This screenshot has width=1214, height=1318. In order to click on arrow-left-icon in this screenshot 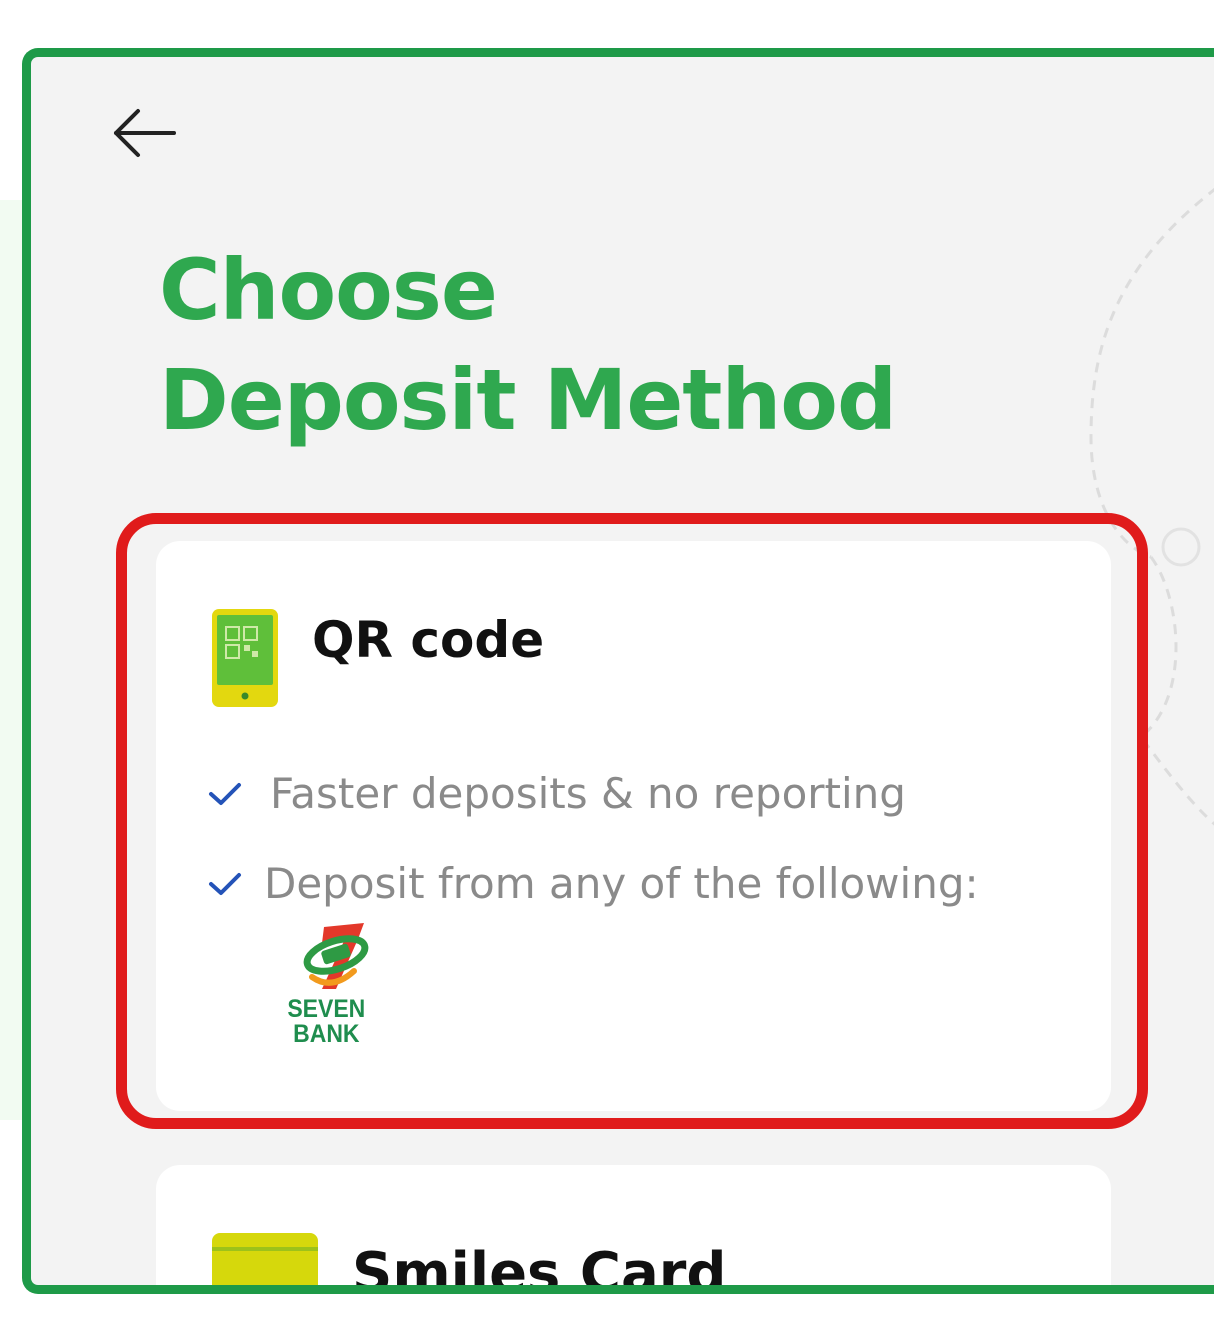, I will do `click(145, 133)`.